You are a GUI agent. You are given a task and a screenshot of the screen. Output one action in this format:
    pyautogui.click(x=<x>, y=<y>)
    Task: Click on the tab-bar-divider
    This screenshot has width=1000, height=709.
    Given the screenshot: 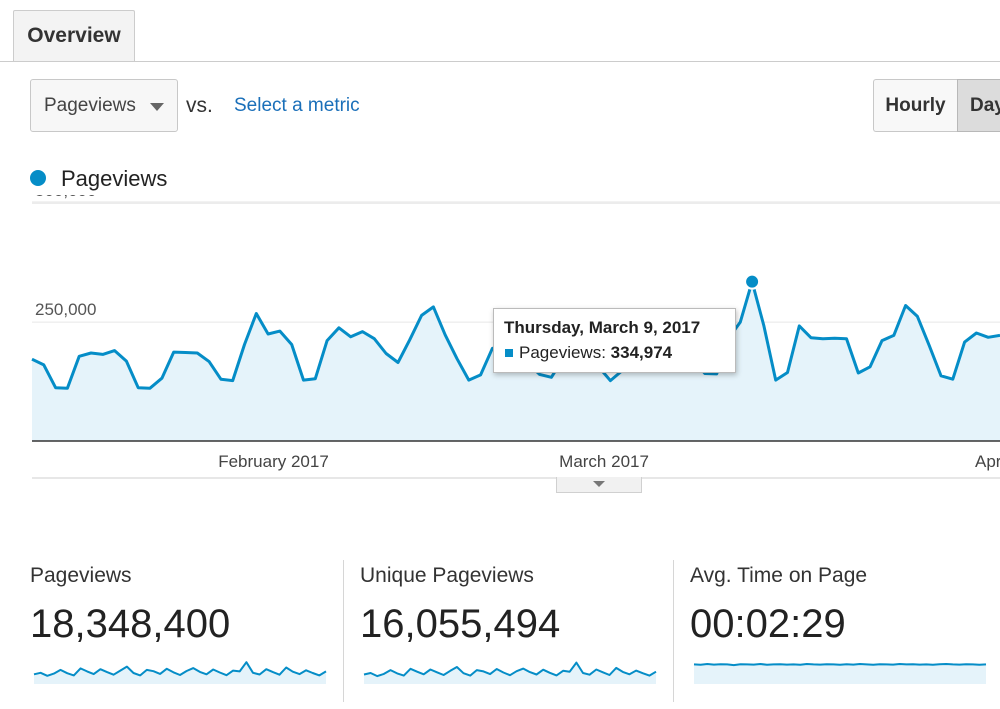 What is the action you would take?
    pyautogui.click(x=500, y=61)
    